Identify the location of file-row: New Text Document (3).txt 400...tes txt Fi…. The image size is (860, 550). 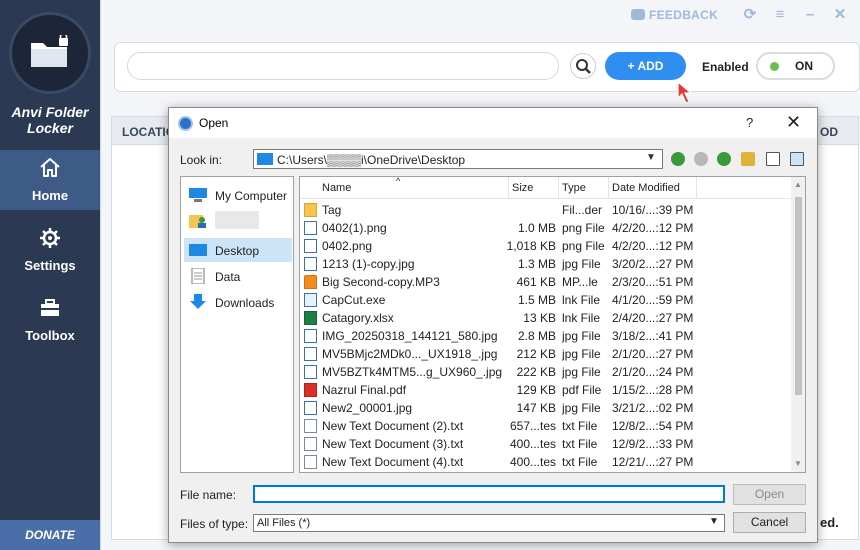
(547, 444).